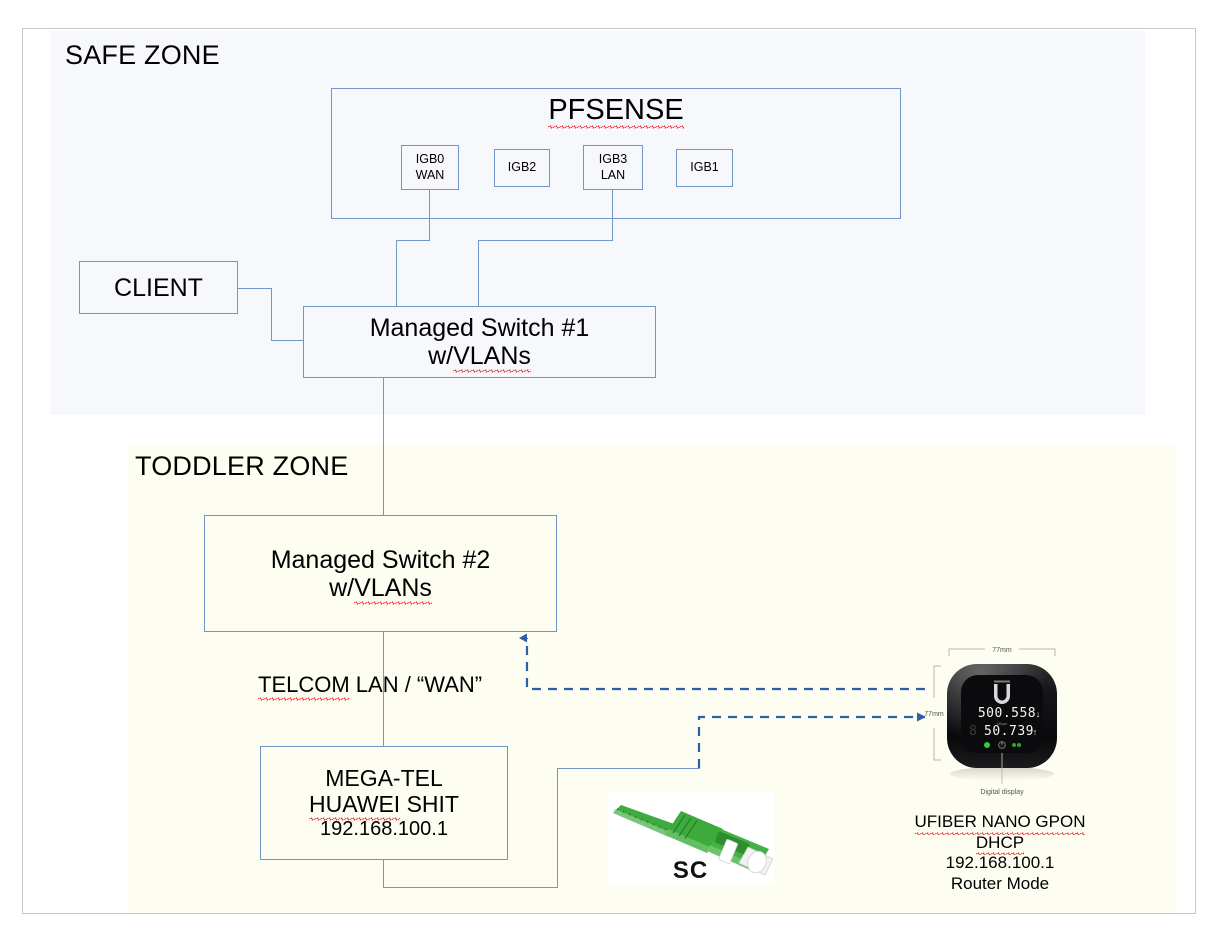  I want to click on managed-switch-2-node: Managed Switch #2 w/VLANs, so click(380, 573).